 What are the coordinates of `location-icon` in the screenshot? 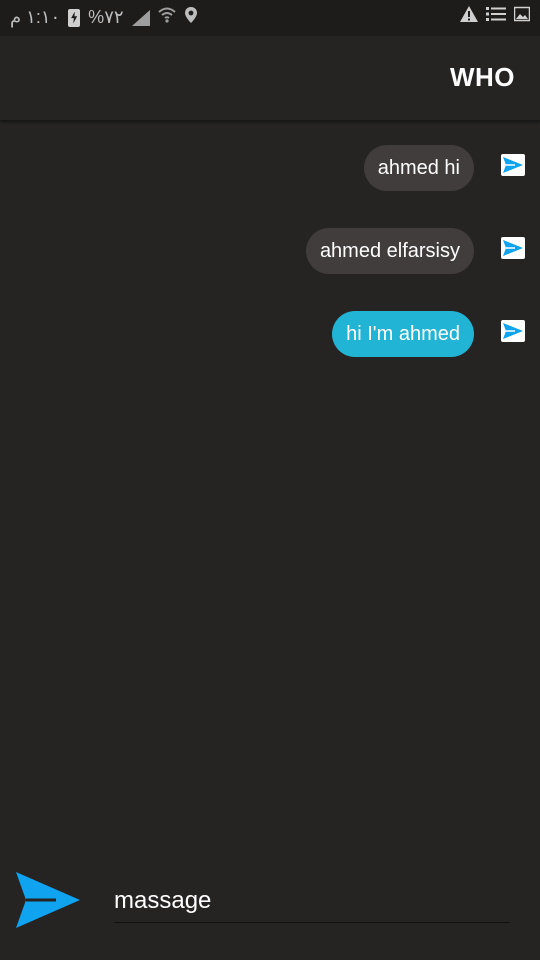 It's located at (191, 17).